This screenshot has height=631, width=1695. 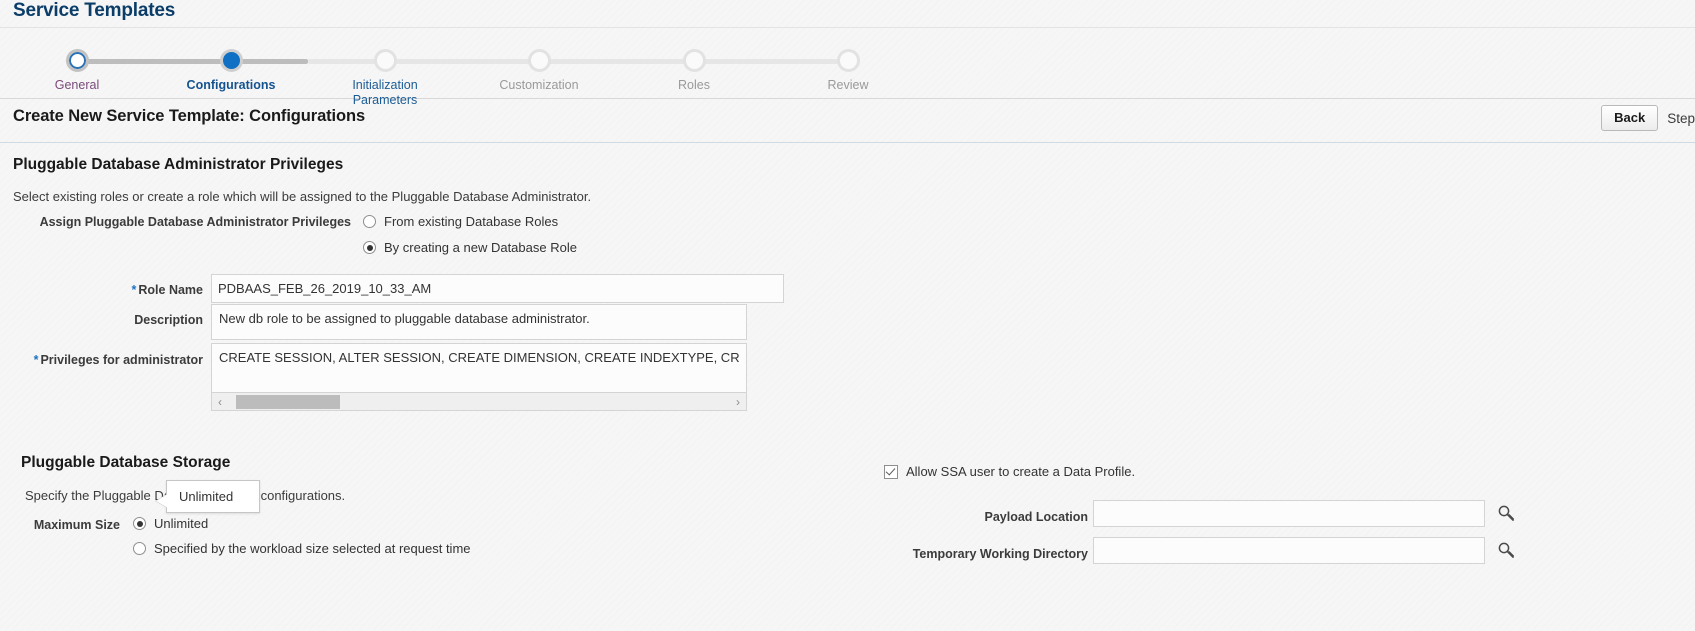 What do you see at coordinates (738, 402) in the screenshot?
I see `scroll-right-arrow-icon: ›` at bounding box center [738, 402].